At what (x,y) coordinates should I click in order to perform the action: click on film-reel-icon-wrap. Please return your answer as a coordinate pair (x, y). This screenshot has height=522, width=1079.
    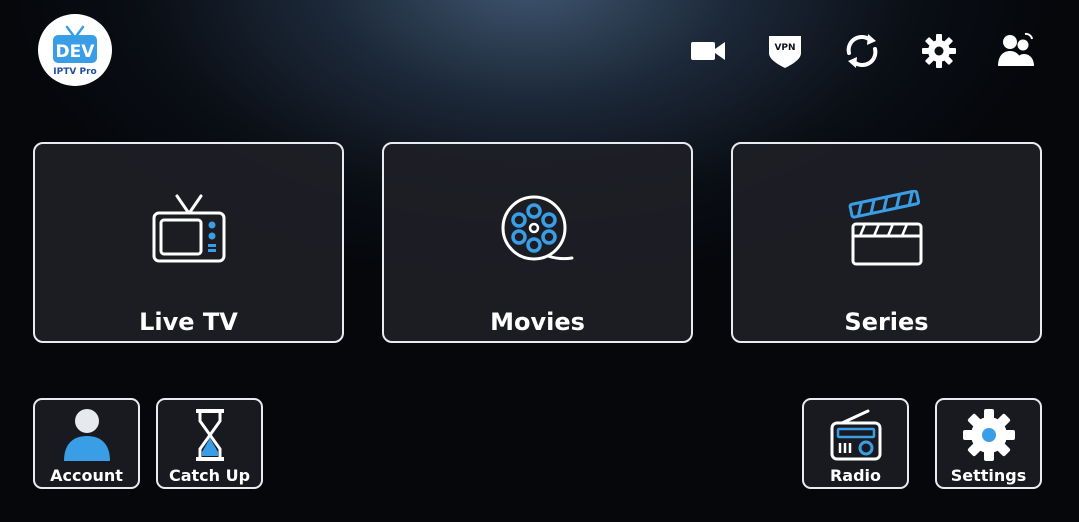
    Looking at the image, I should click on (538, 230).